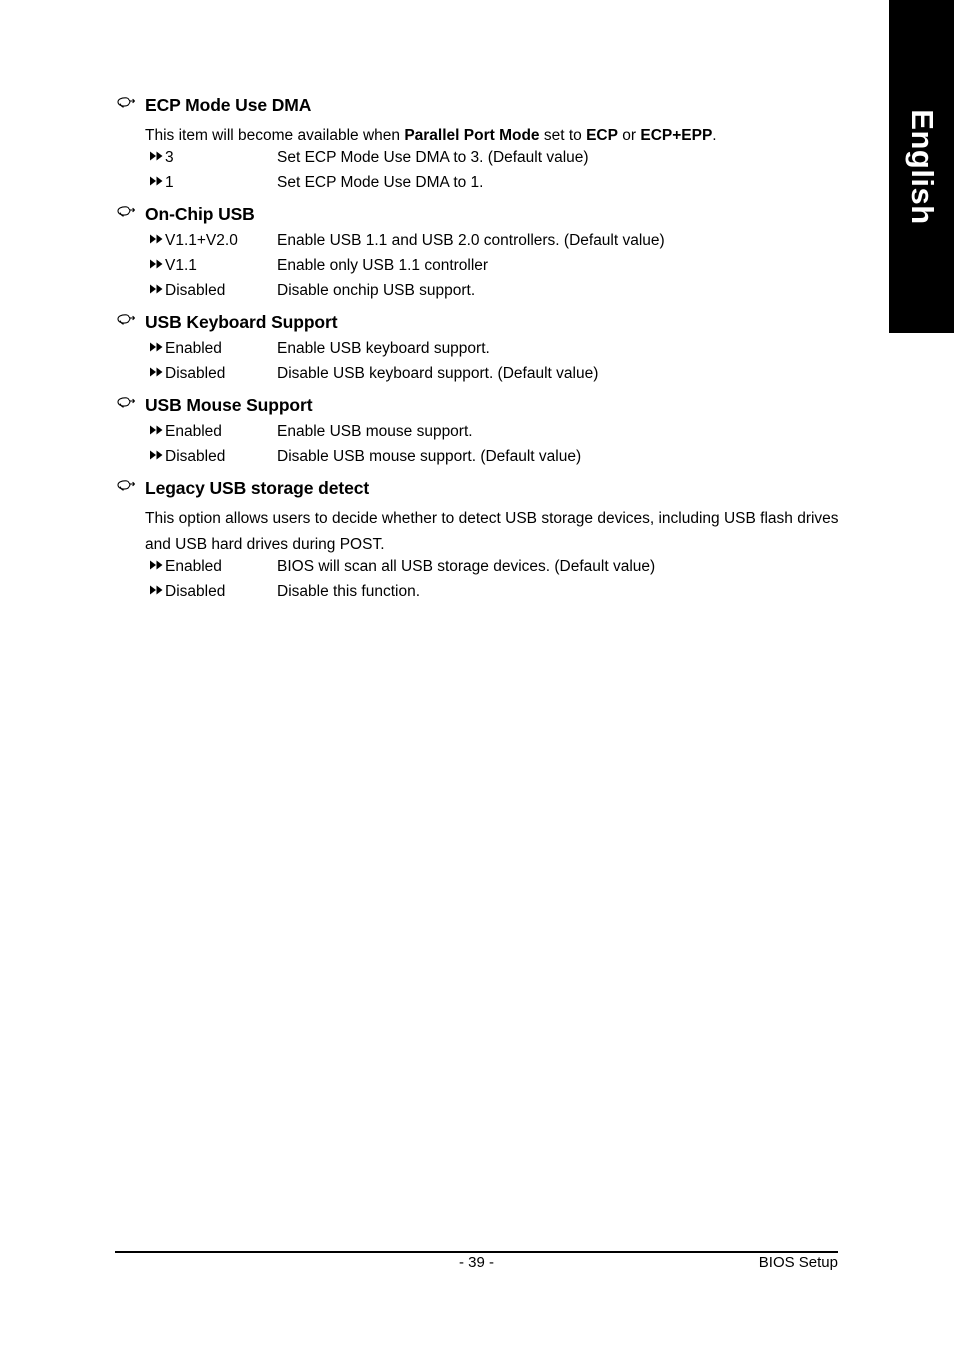 Image resolution: width=954 pixels, height=1354 pixels. I want to click on description-text: ., so click(714, 135).